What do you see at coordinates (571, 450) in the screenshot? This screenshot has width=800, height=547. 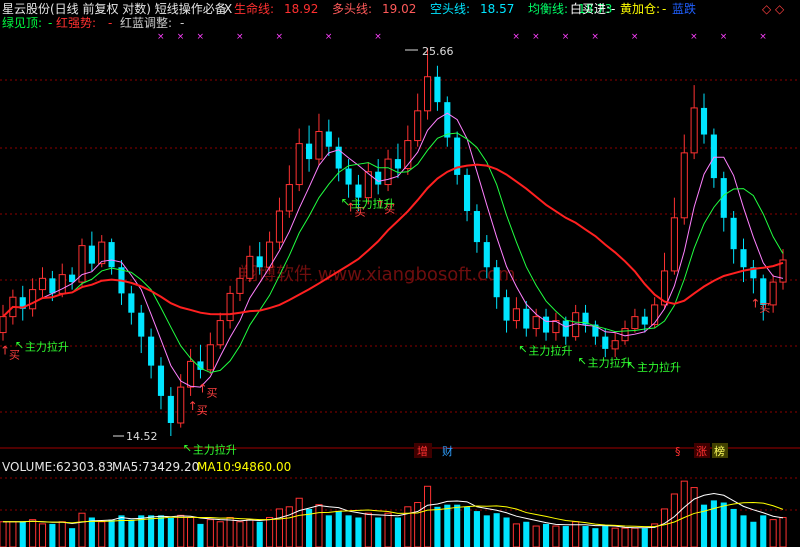 I see `event-badges: 增 财 § 涨 榜` at bounding box center [571, 450].